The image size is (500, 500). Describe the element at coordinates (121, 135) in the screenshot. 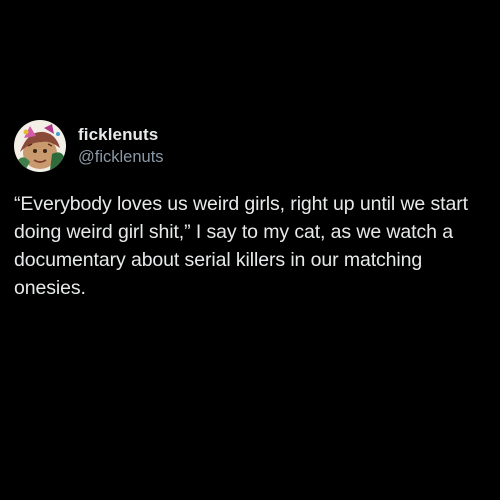

I see `display-name: ficklenuts` at that location.